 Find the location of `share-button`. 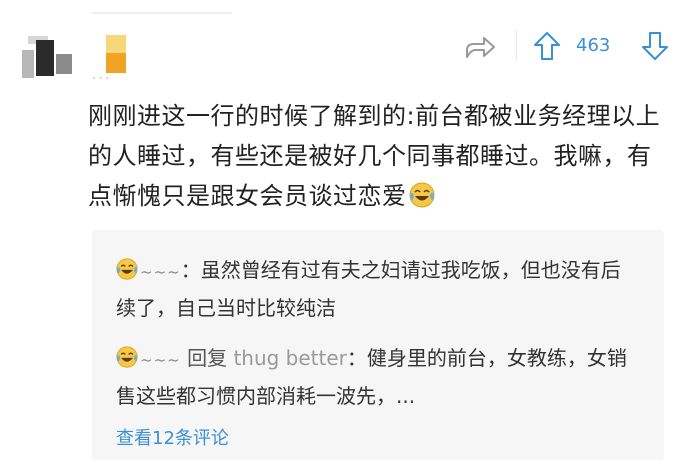

share-button is located at coordinates (480, 47).